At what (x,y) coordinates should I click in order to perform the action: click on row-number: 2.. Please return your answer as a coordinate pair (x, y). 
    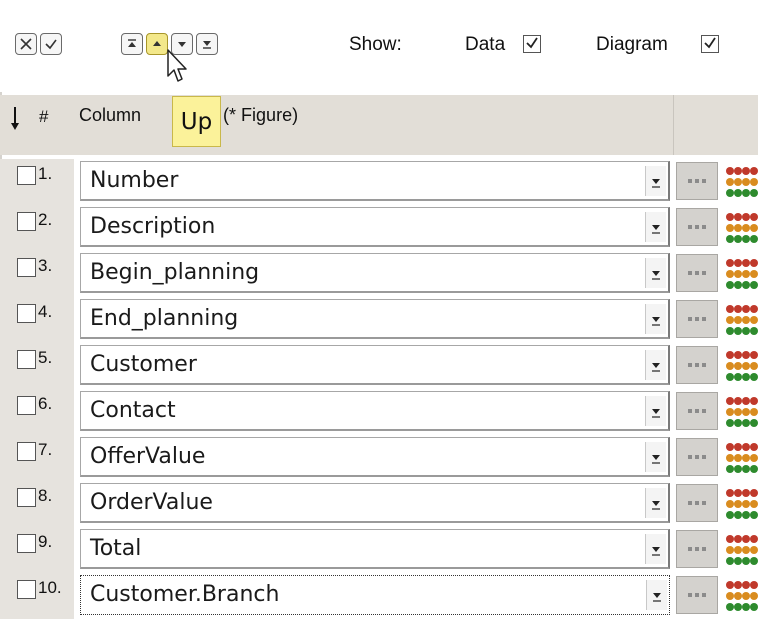
    Looking at the image, I should click on (45, 219).